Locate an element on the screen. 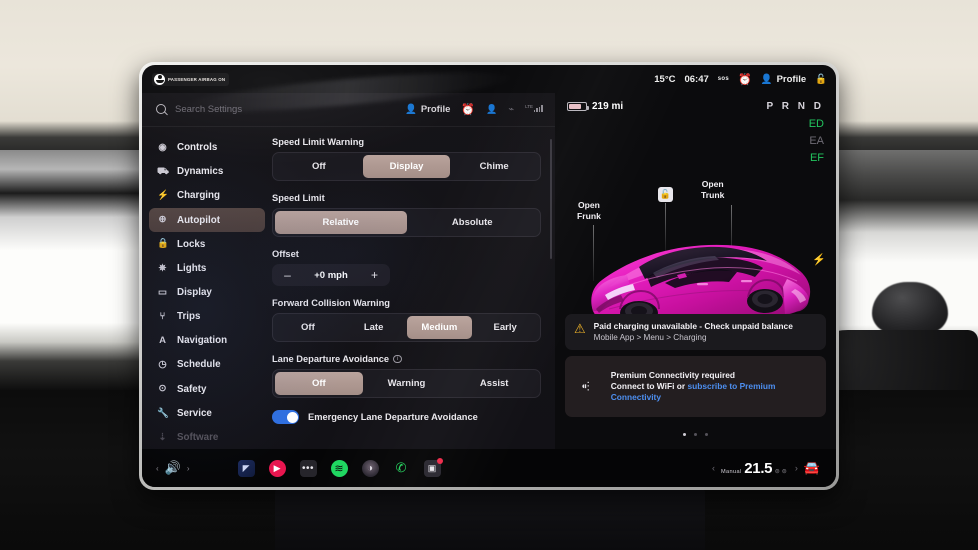 The image size is (978, 550). sidebar-item-autopilot: ⊕ Autopilot is located at coordinates (207, 220).